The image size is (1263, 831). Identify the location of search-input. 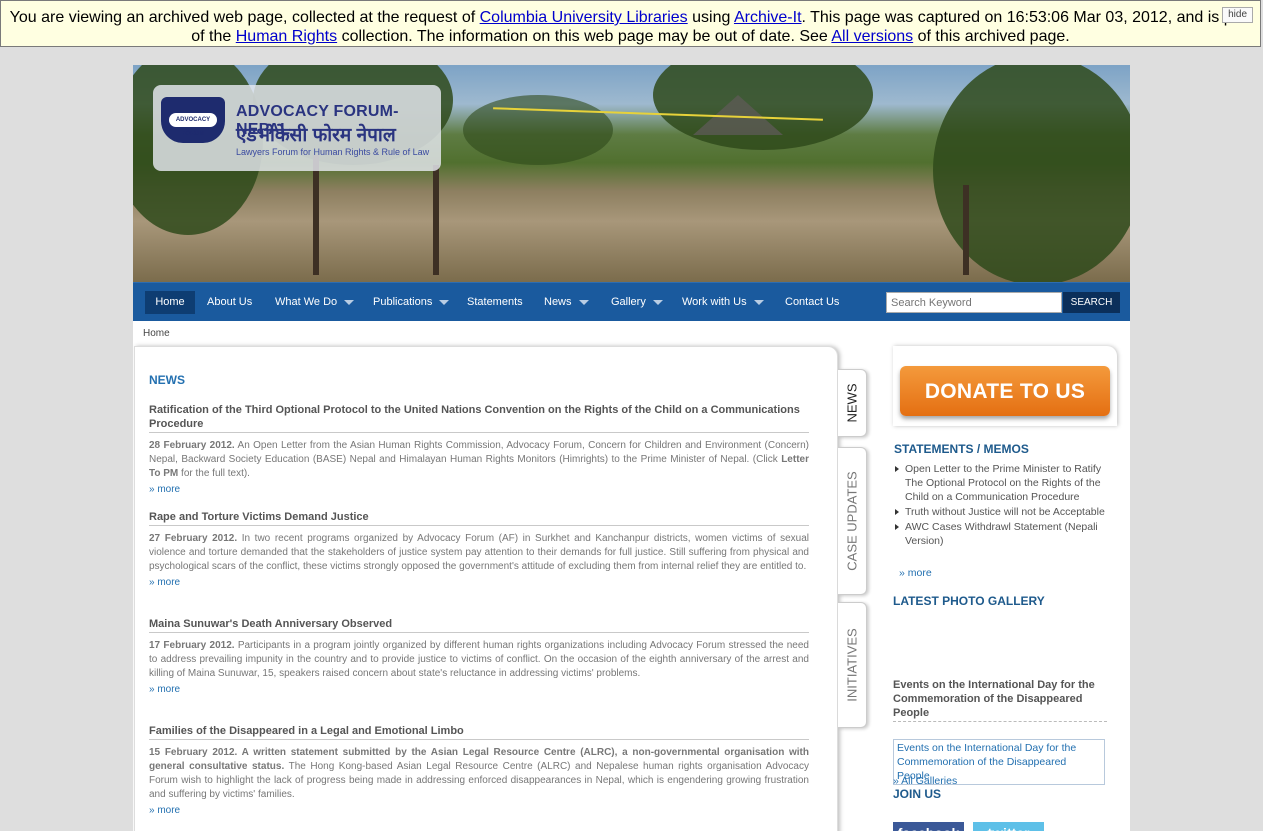
(974, 302).